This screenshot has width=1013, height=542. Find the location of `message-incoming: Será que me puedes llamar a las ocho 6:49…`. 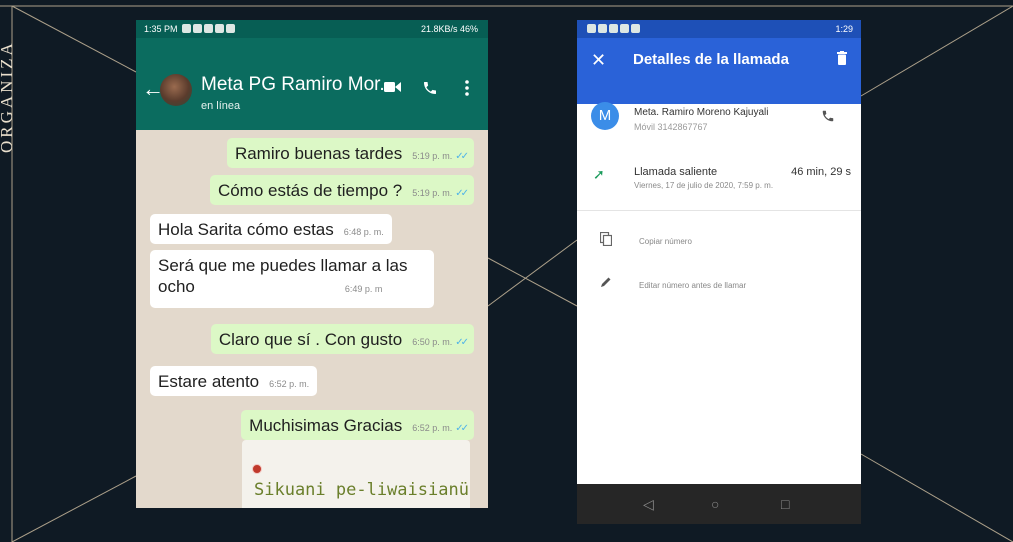

message-incoming: Será que me puedes llamar a las ocho 6:49… is located at coordinates (292, 279).